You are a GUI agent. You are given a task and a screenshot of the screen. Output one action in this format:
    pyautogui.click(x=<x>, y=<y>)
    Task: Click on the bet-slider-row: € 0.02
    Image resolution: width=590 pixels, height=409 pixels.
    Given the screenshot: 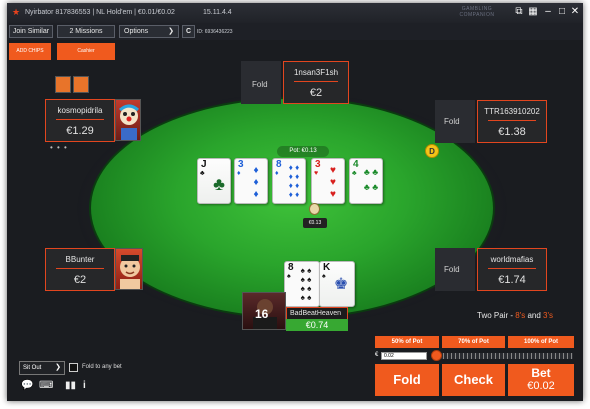 What is the action you would take?
    pyautogui.click(x=475, y=356)
    